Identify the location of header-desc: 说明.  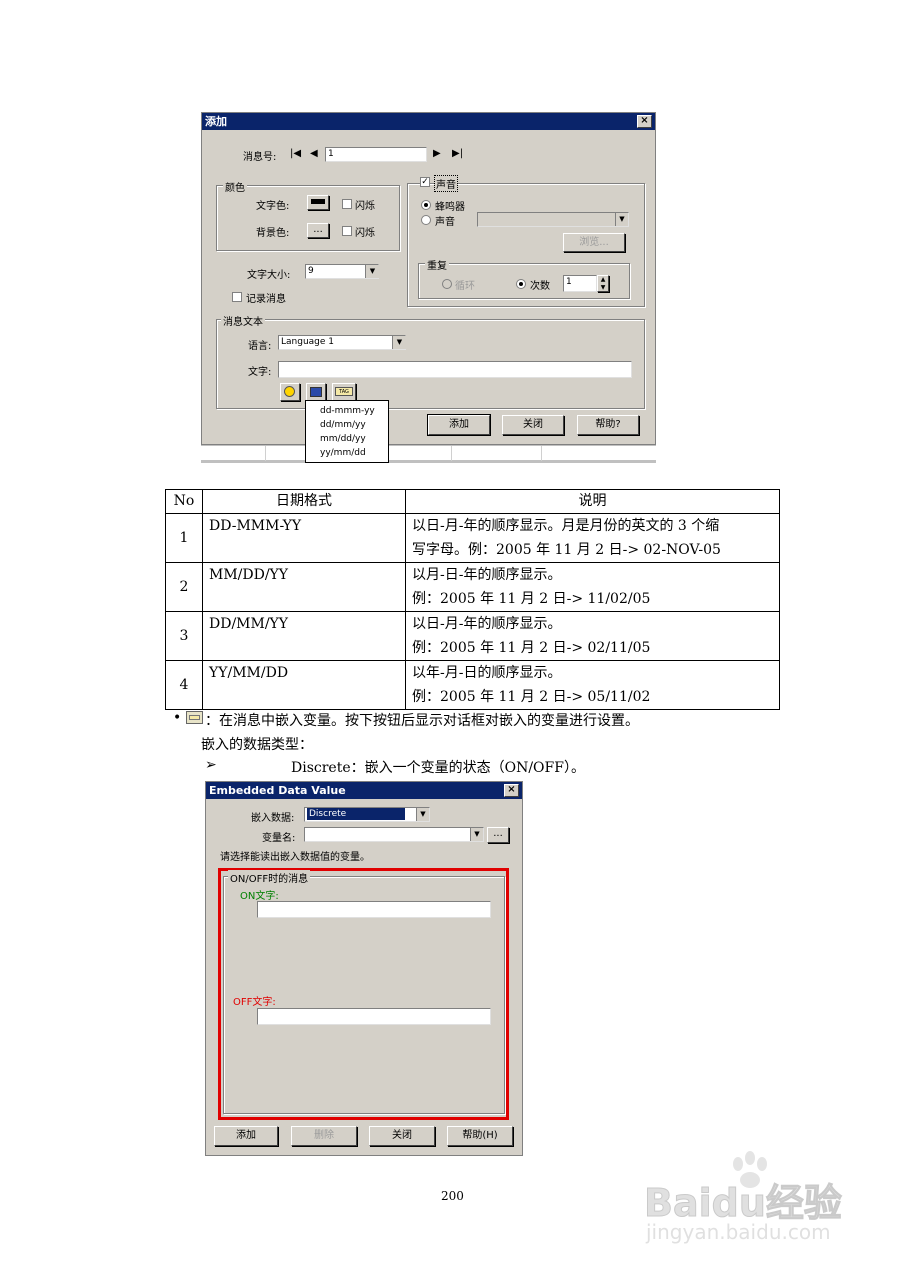
(592, 501).